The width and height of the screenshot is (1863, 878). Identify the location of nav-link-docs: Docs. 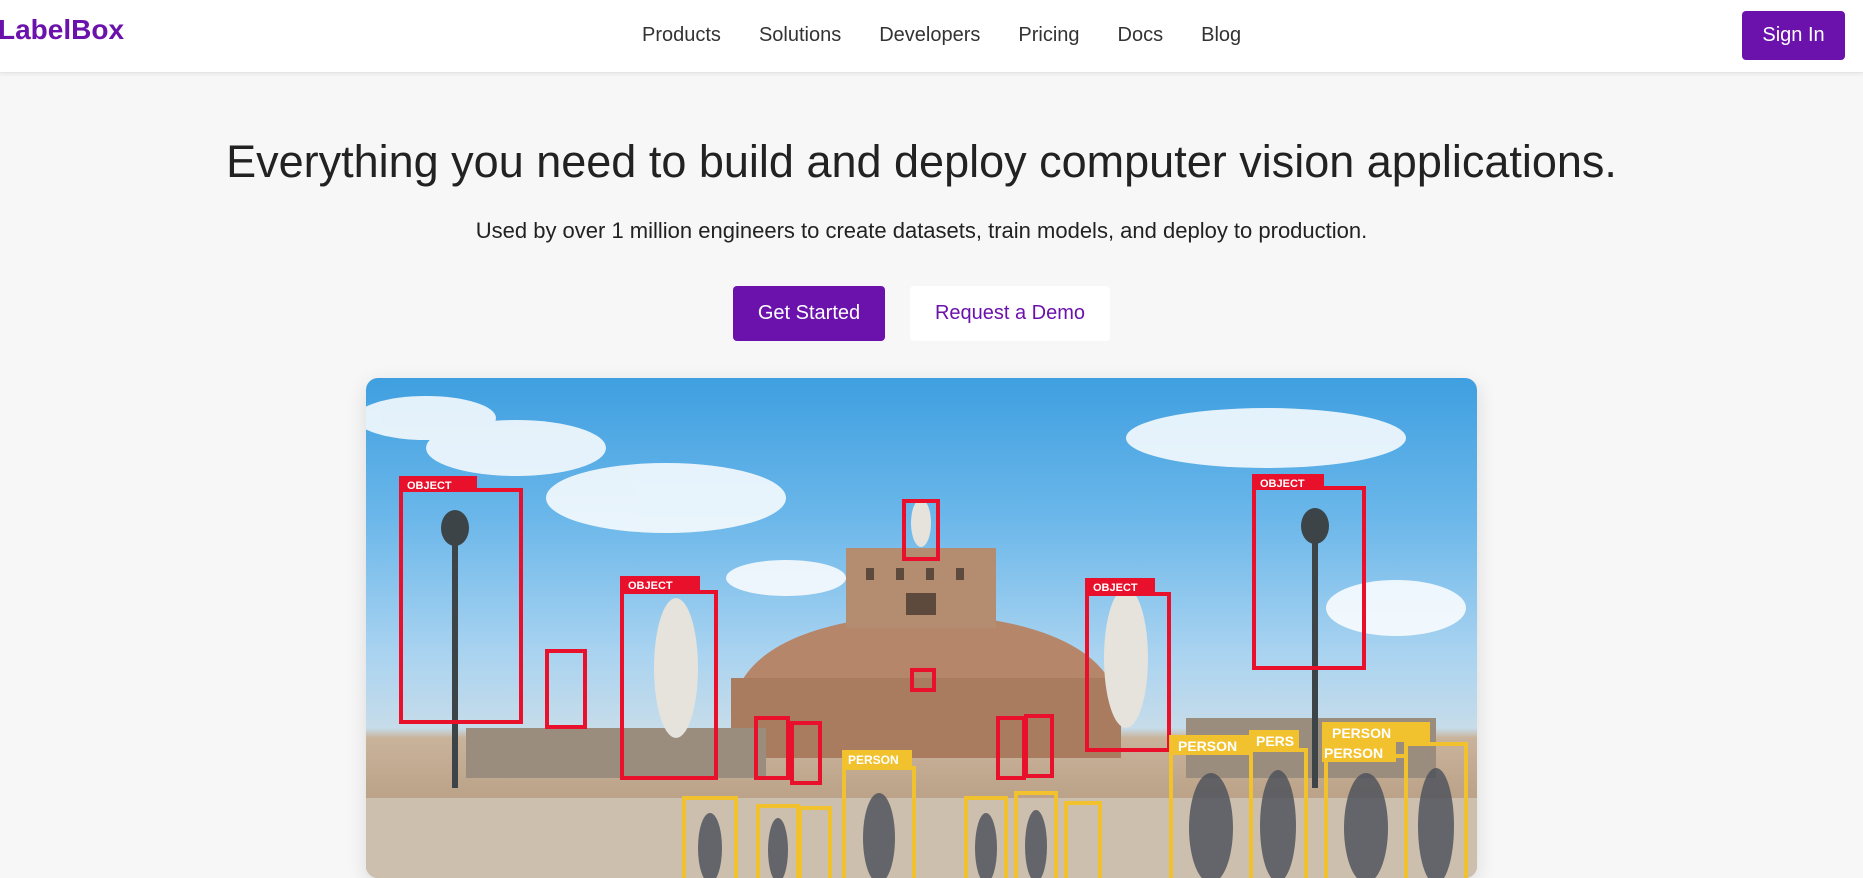
(1141, 37).